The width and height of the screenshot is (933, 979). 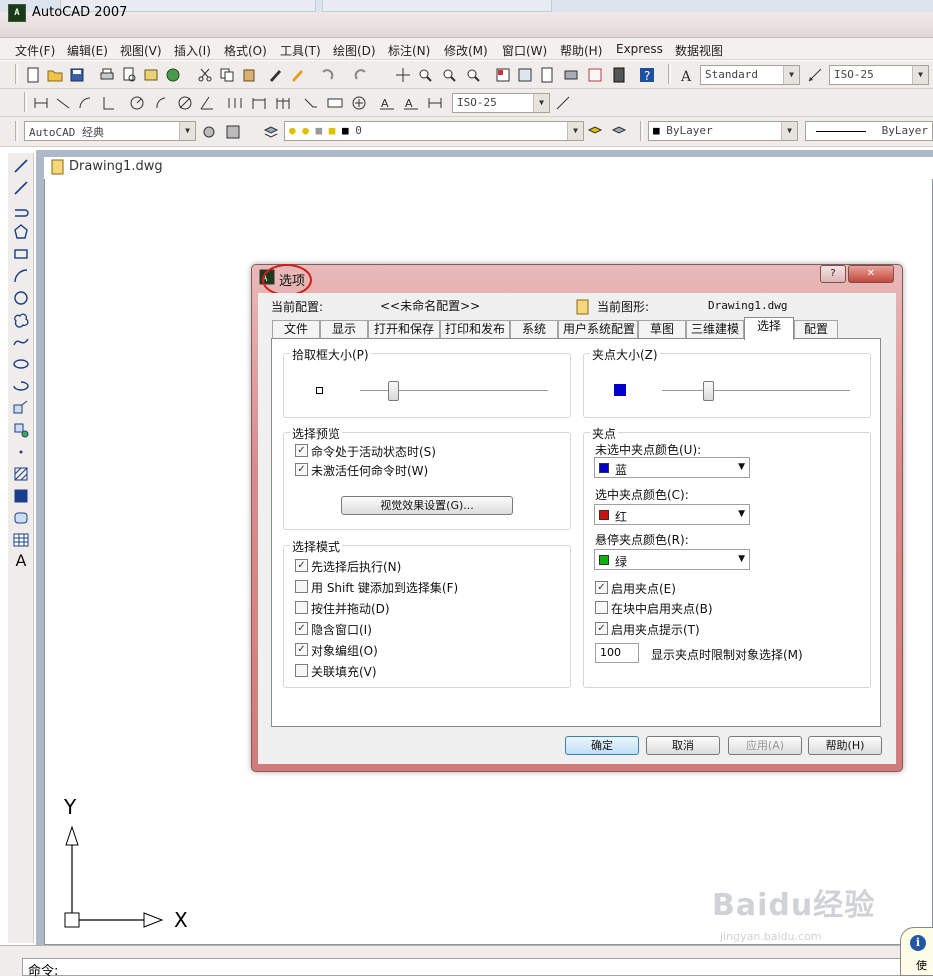 I want to click on menu-edit: 编辑(E), so click(x=87, y=50).